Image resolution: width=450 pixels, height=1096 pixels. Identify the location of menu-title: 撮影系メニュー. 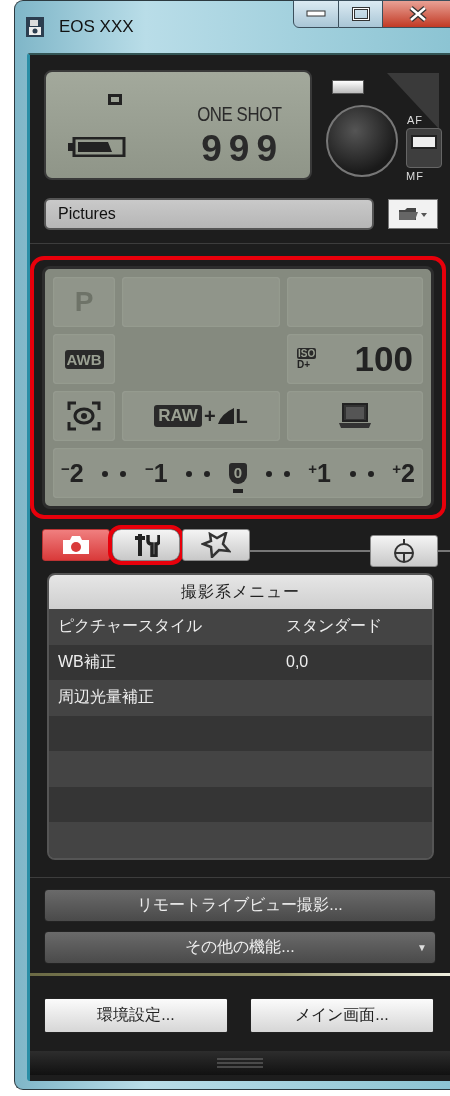
(240, 592).